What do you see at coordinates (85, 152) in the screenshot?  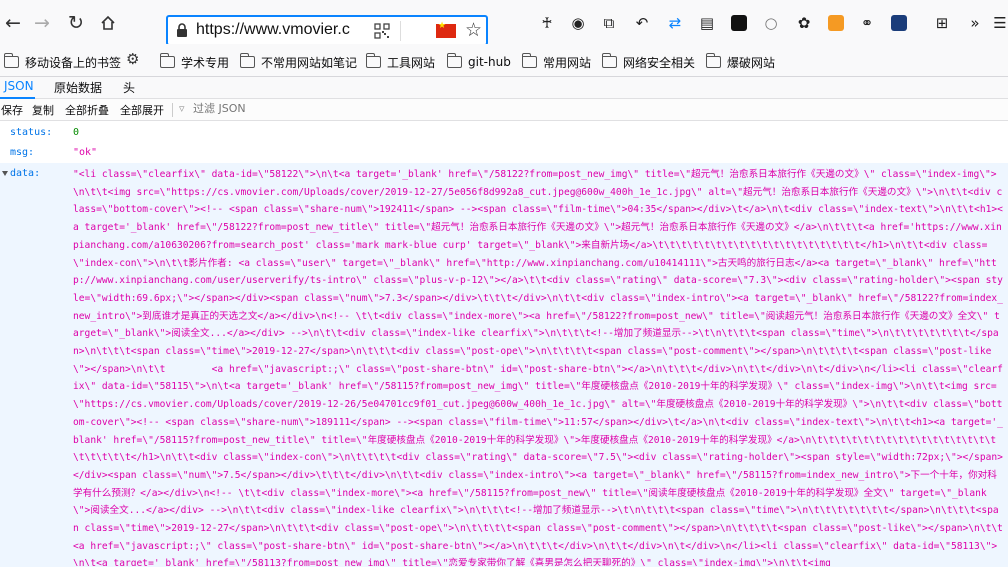 I see `value-msg: "ok"` at bounding box center [85, 152].